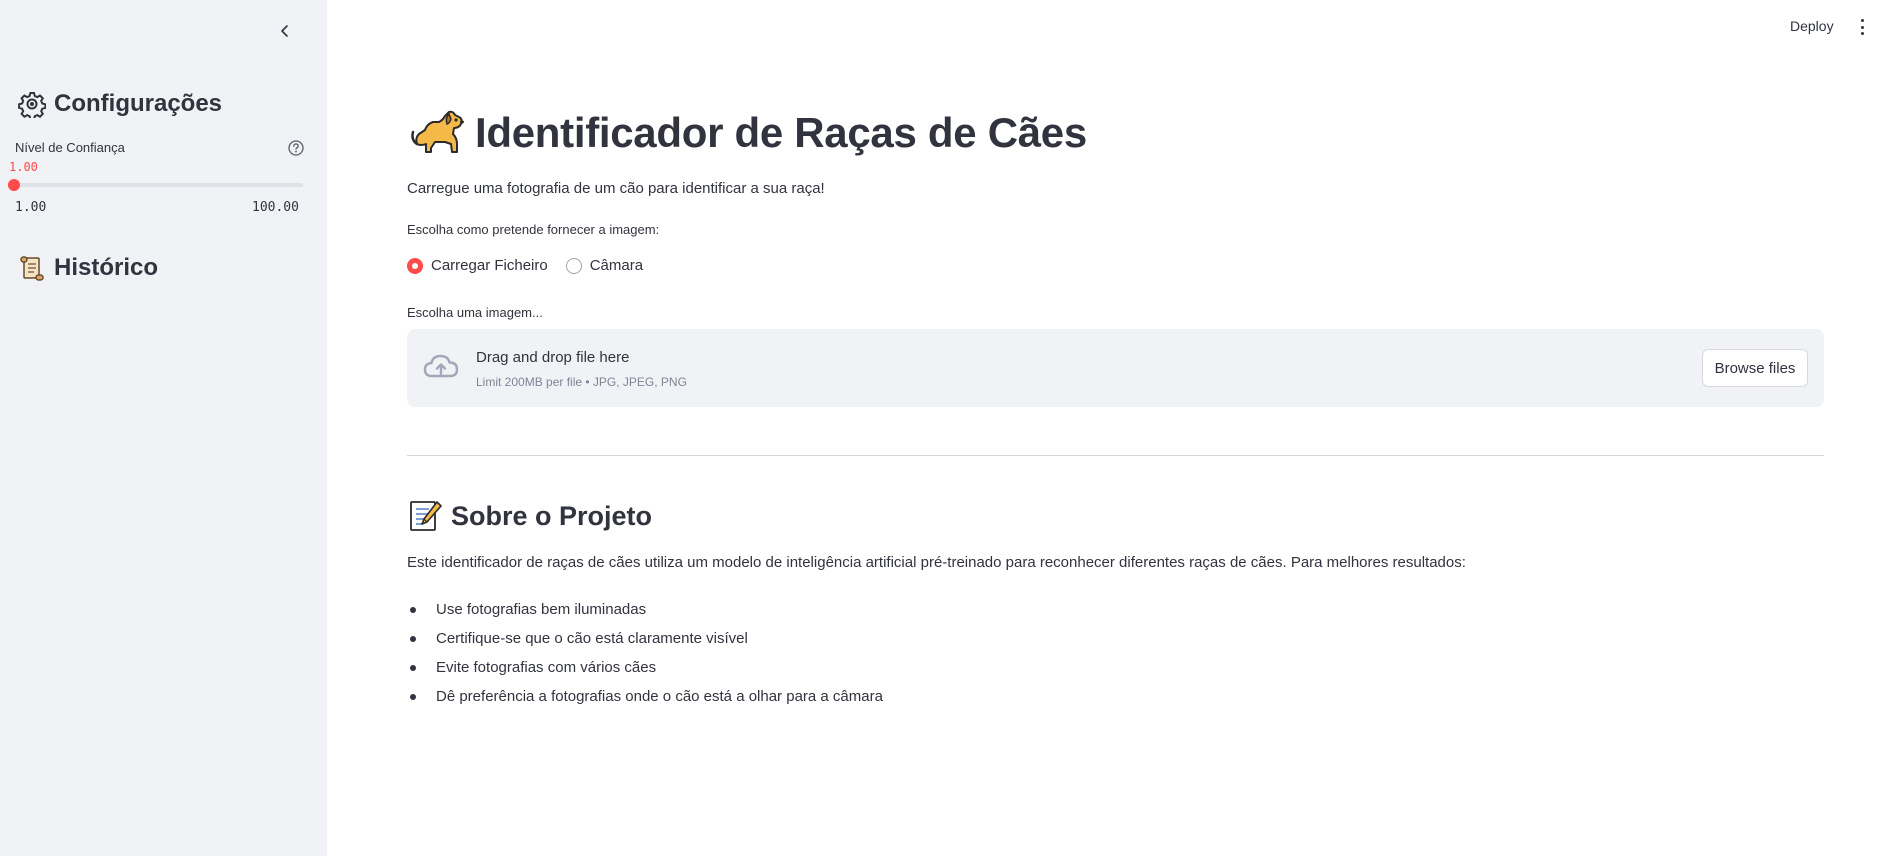 The image size is (1880, 856). Describe the element at coordinates (437, 131) in the screenshot. I see `dog-emoji` at that location.